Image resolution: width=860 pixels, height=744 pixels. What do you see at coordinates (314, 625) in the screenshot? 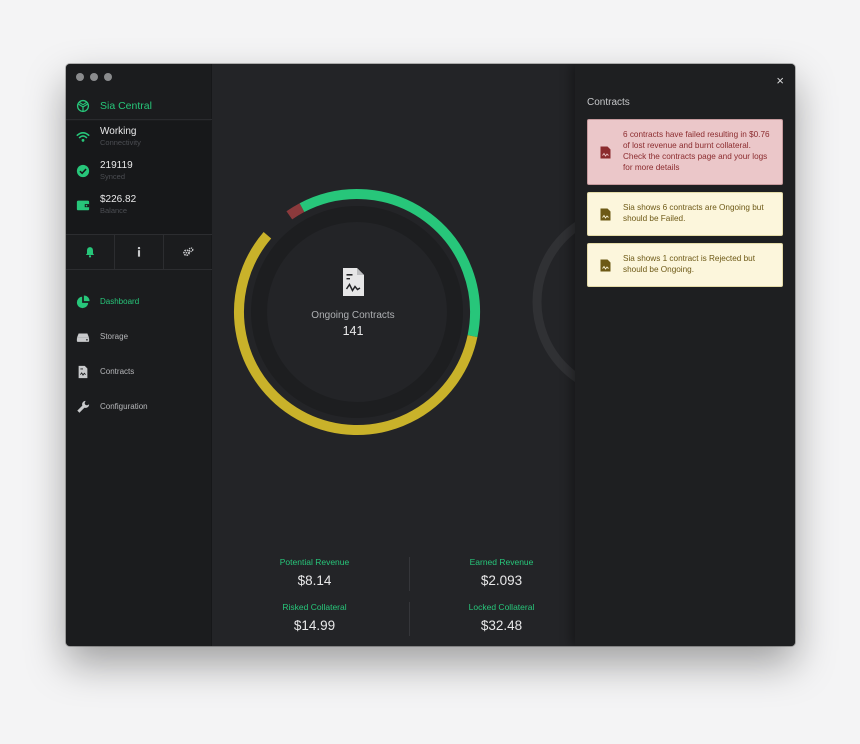
I see `stat-value: $14.99` at bounding box center [314, 625].